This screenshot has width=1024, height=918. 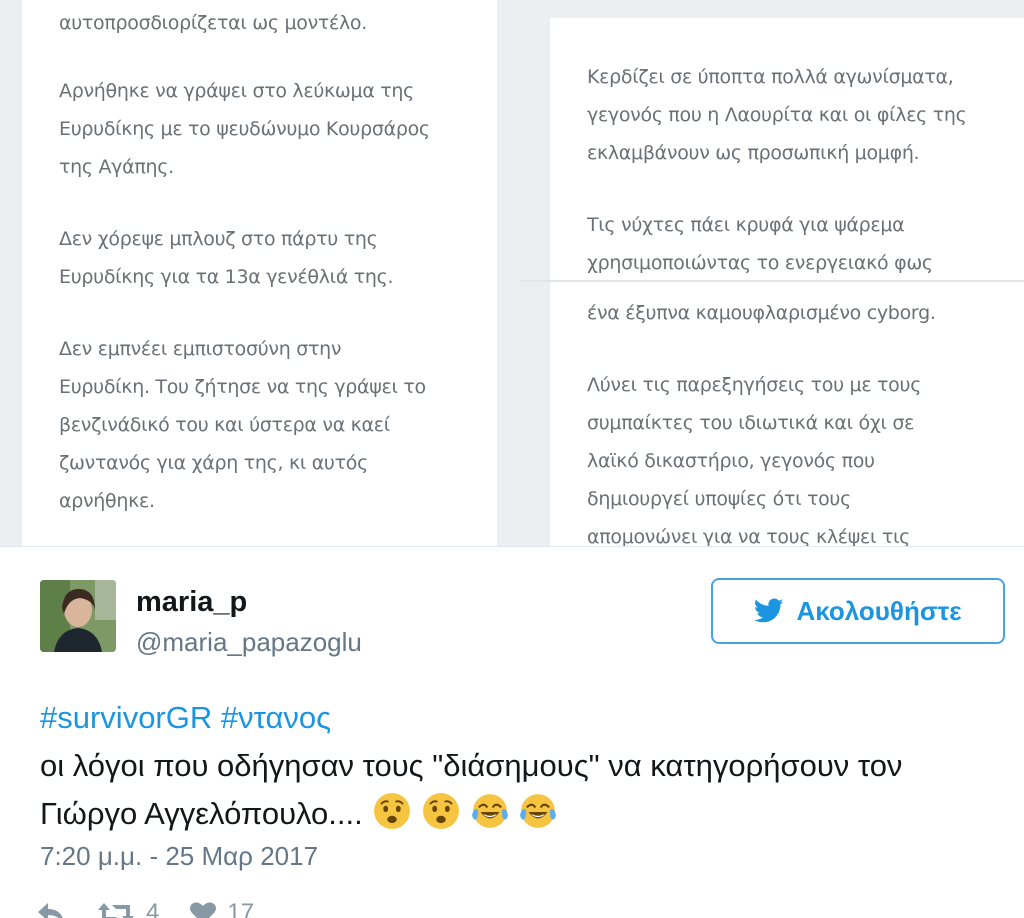 What do you see at coordinates (276, 717) in the screenshot?
I see `hashtag-ntanos: #ντανος` at bounding box center [276, 717].